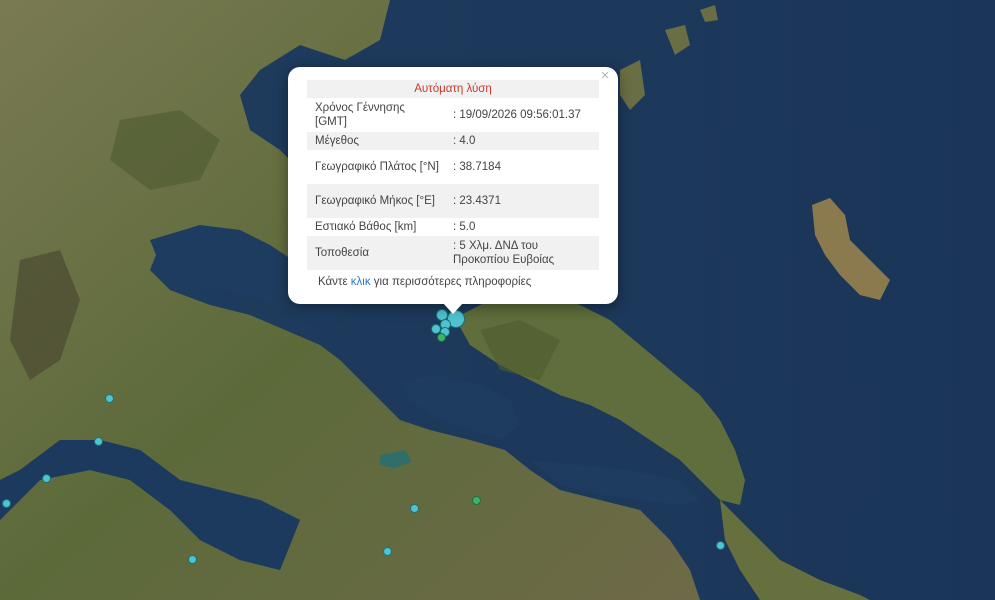 The width and height of the screenshot is (995, 600). Describe the element at coordinates (453, 89) in the screenshot. I see `popup-title: Αυτόματη λύση` at that location.